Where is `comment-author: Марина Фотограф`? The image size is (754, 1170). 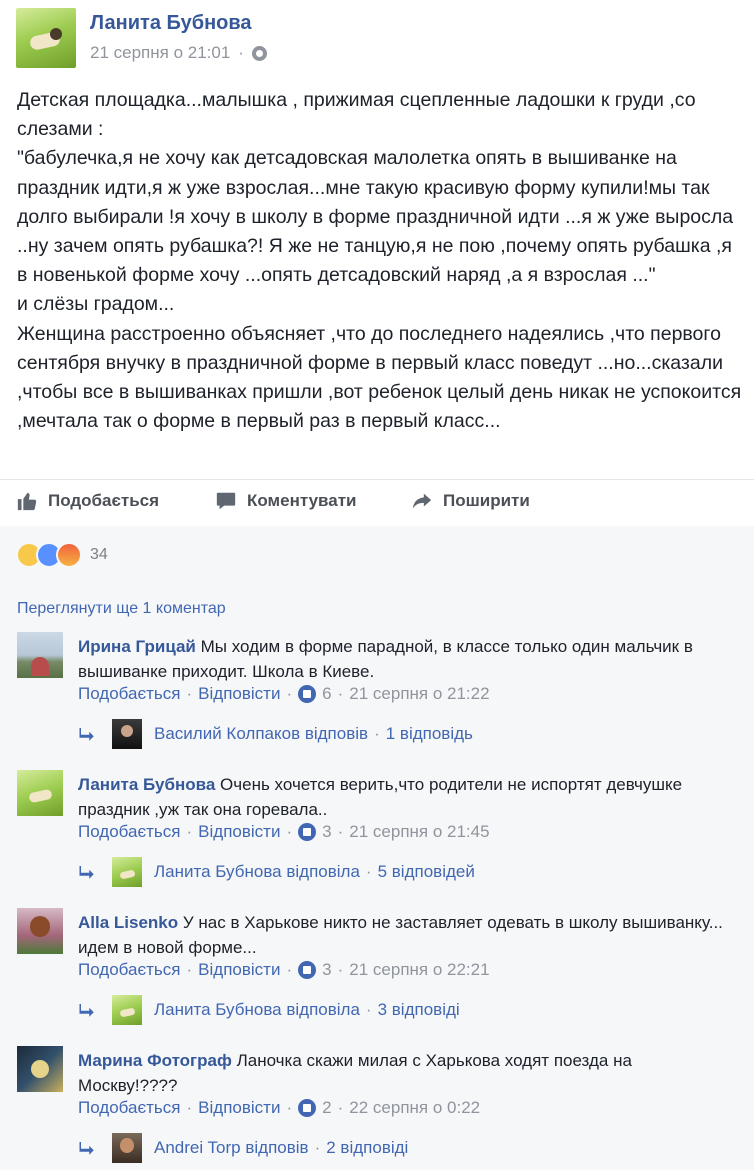 comment-author: Марина Фотограф is located at coordinates (155, 1060).